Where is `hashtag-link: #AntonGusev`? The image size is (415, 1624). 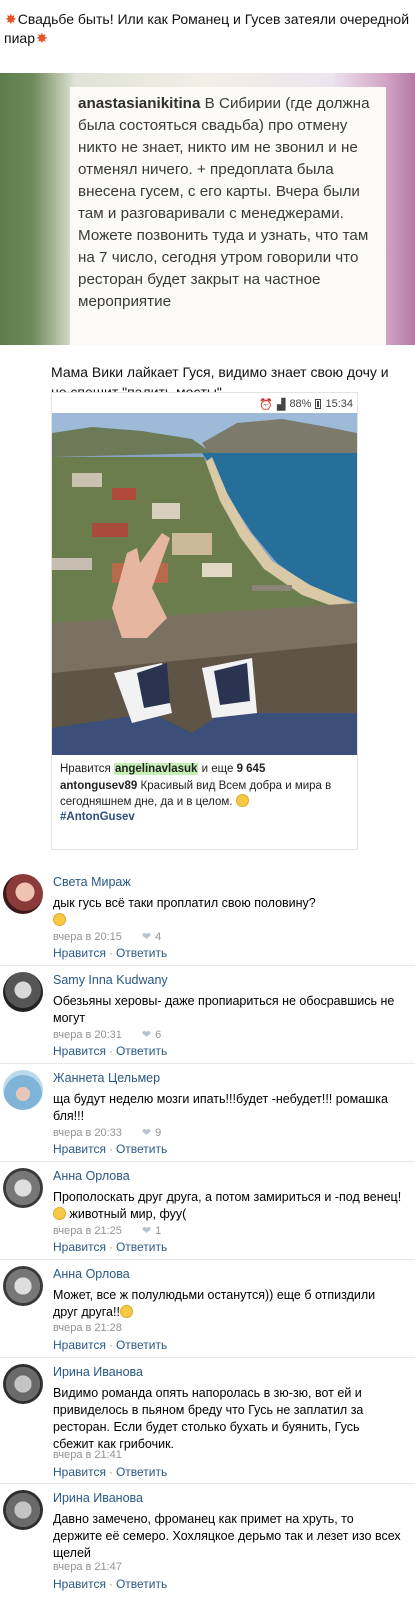 hashtag-link: #AntonGusev is located at coordinates (97, 817).